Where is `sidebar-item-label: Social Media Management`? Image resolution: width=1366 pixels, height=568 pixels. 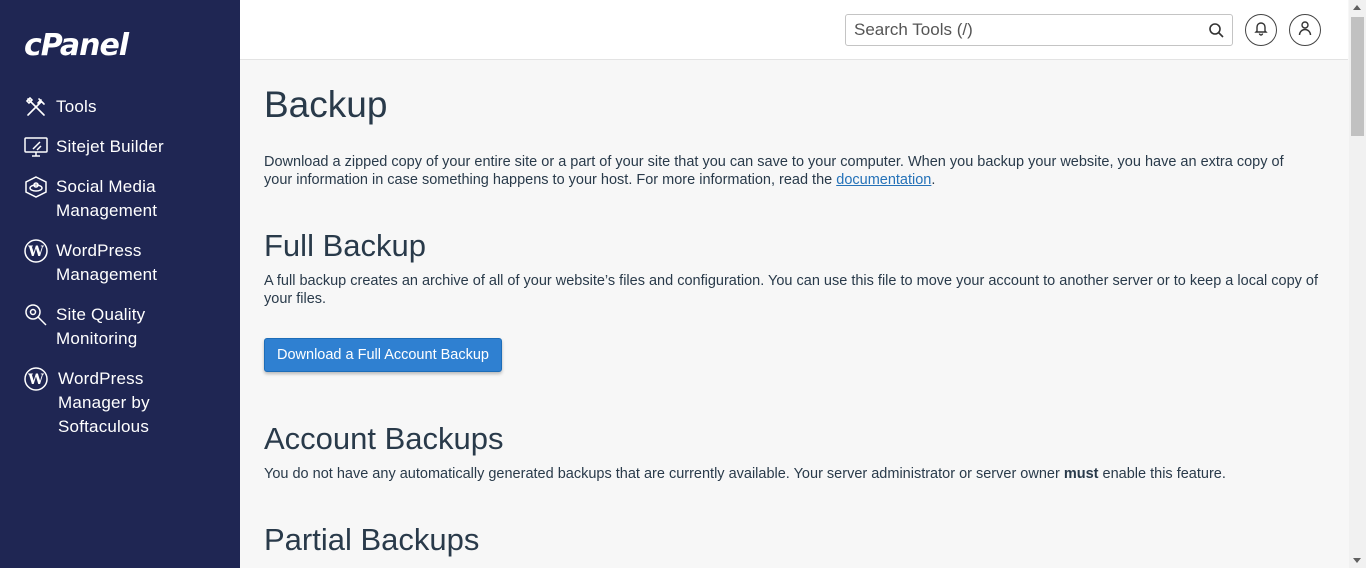
sidebar-item-label: Social Media Management is located at coordinates (107, 198).